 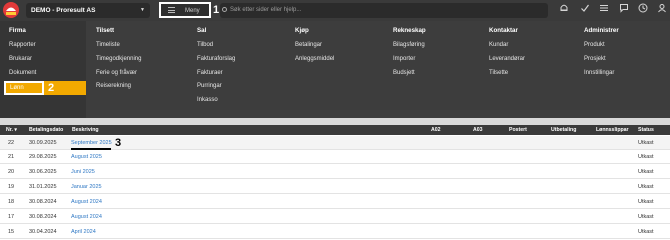 What do you see at coordinates (205, 45) in the screenshot?
I see `menu-item-tilbod: Tilbod` at bounding box center [205, 45].